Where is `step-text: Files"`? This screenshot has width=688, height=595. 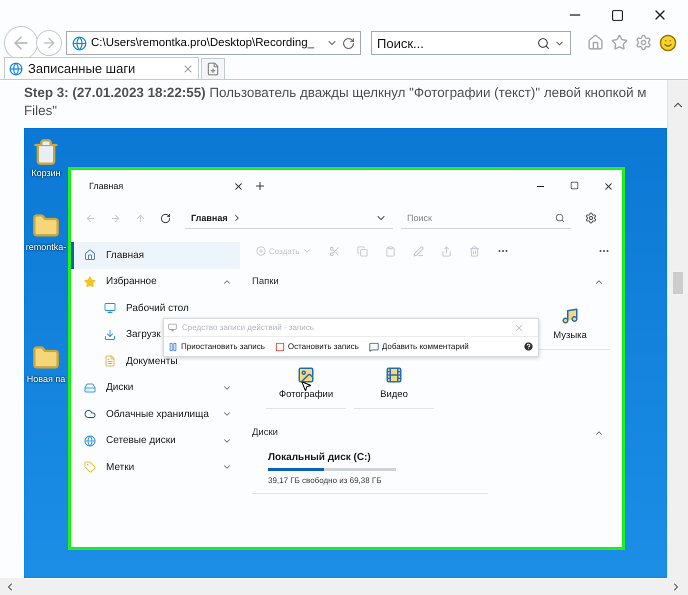 step-text: Files" is located at coordinates (41, 111).